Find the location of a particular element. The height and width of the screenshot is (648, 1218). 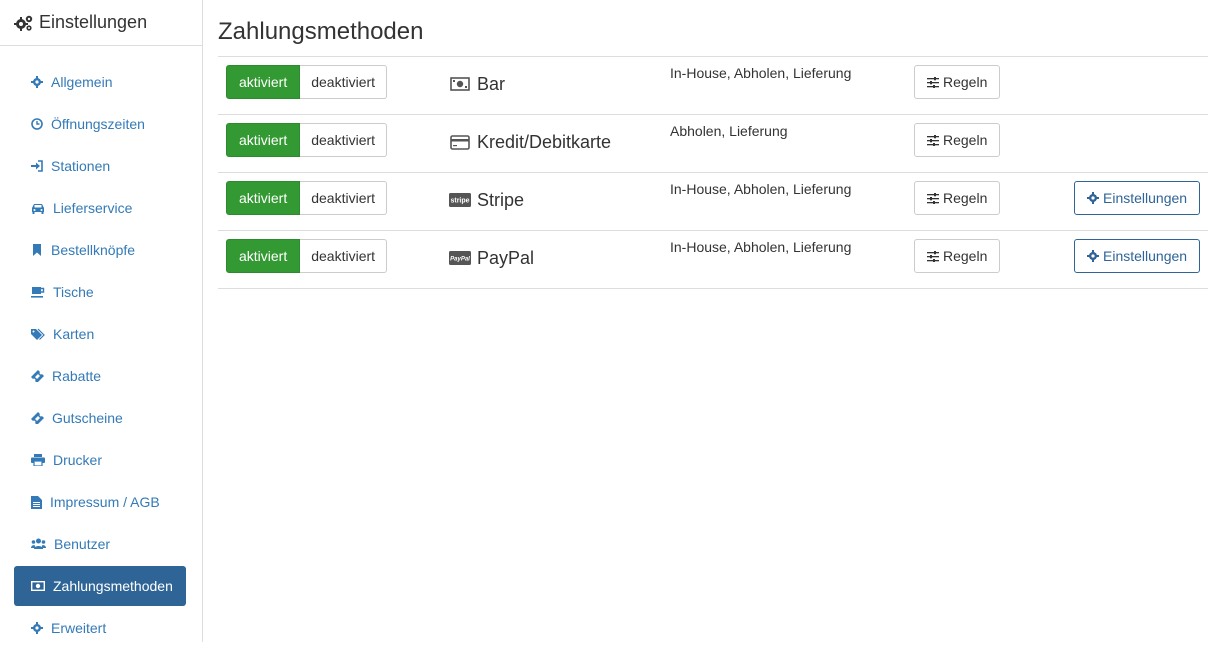

sidebar-item-zahlungsmethoden: Zahlungsmethoden is located at coordinates (100, 586).